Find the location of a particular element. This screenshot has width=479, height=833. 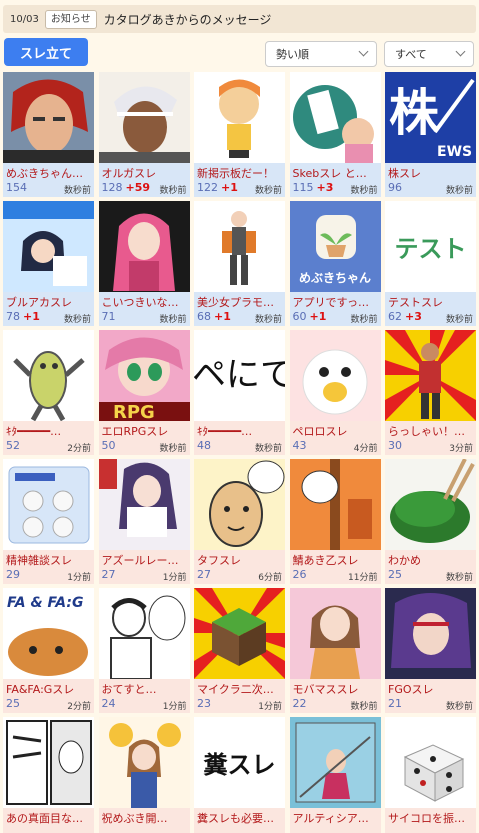

test-text-thumbnail: テスト is located at coordinates (430, 246).